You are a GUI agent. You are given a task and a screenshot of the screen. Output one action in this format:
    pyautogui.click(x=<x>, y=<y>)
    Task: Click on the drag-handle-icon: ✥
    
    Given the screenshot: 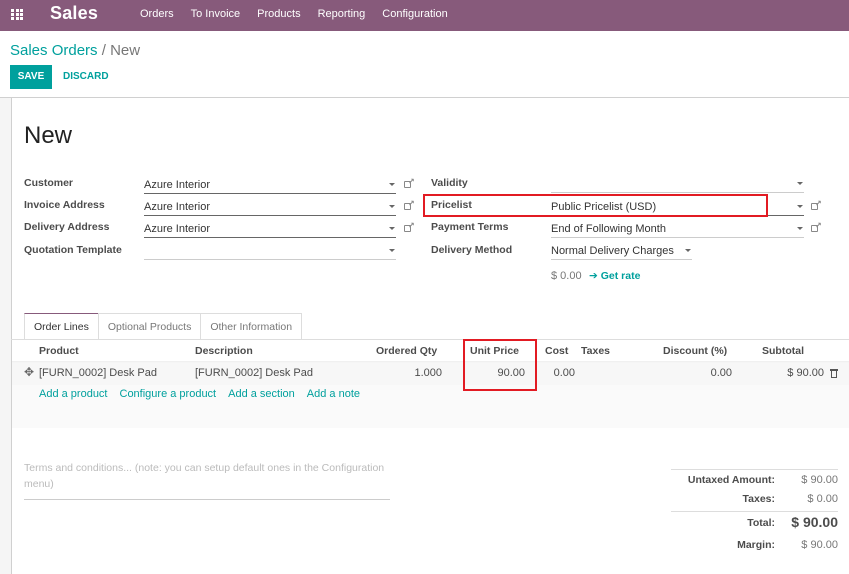 What is the action you would take?
    pyautogui.click(x=29, y=372)
    